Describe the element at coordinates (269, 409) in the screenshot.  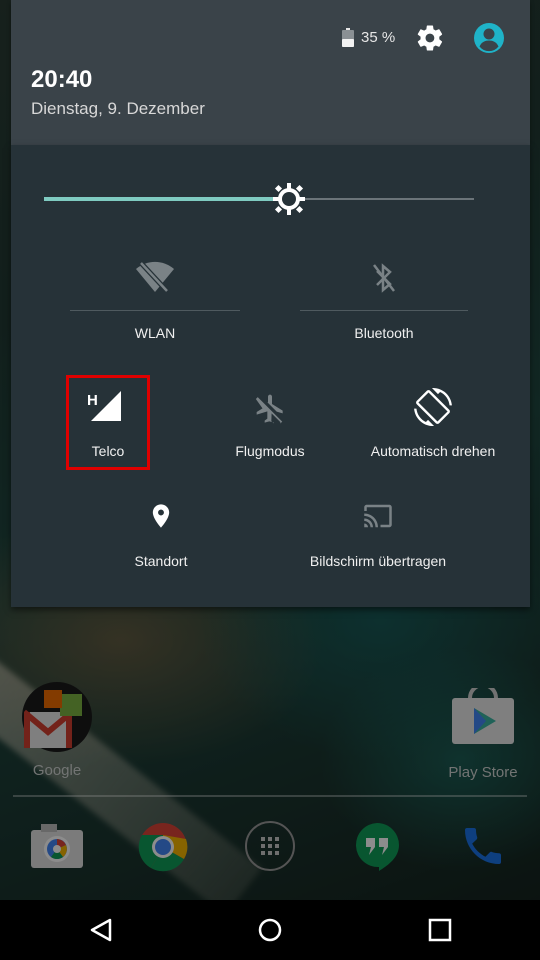
I see `airplane-off-icon` at that location.